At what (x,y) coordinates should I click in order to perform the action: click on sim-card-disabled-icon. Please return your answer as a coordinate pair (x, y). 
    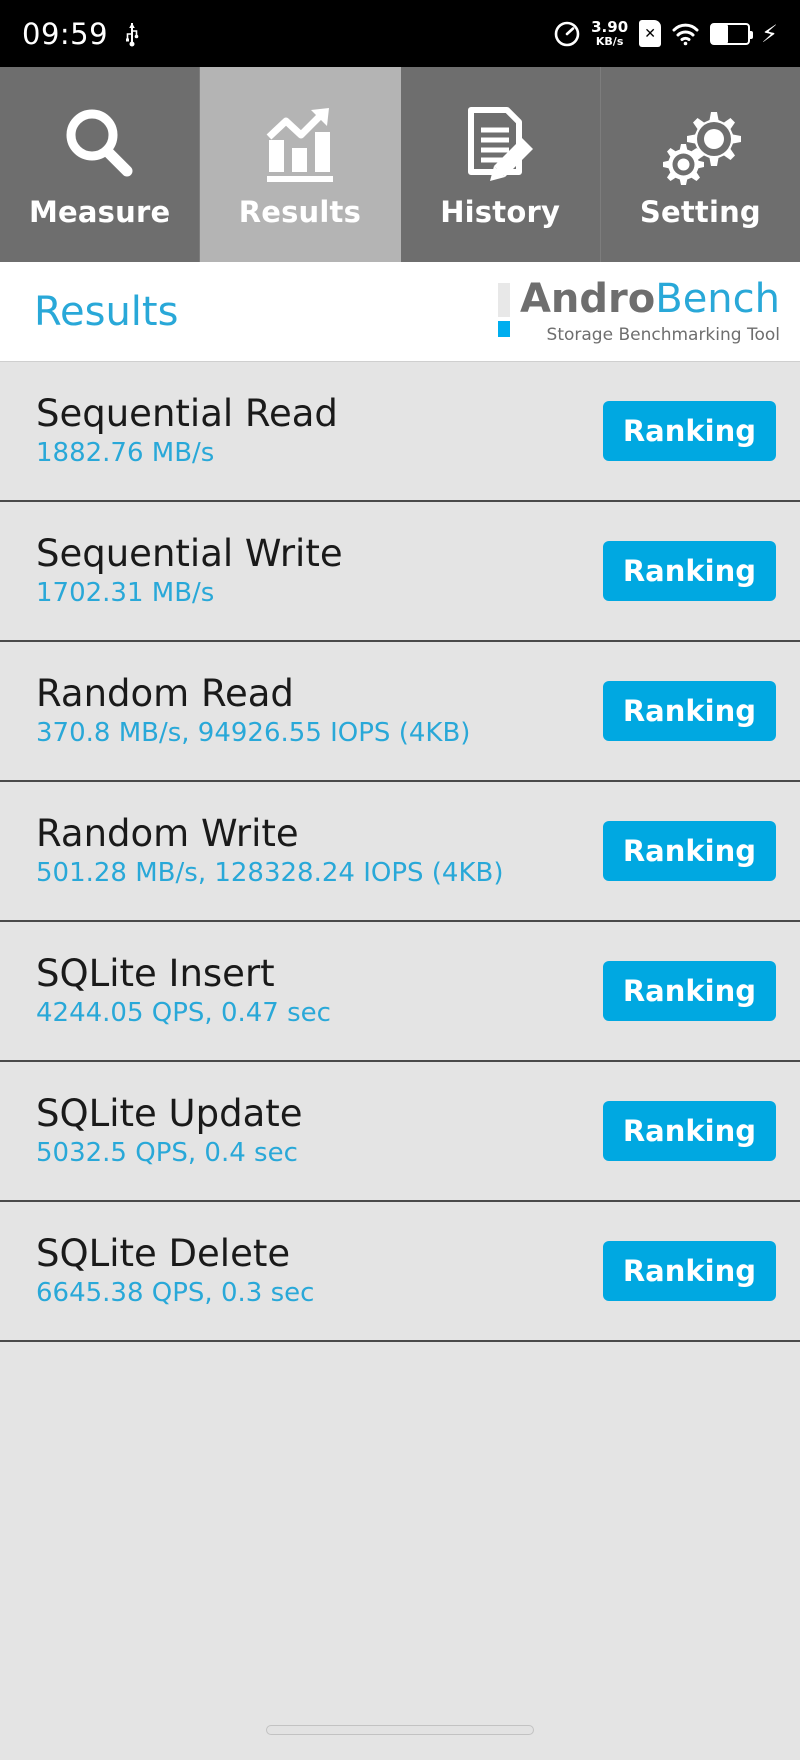
    Looking at the image, I should click on (650, 33).